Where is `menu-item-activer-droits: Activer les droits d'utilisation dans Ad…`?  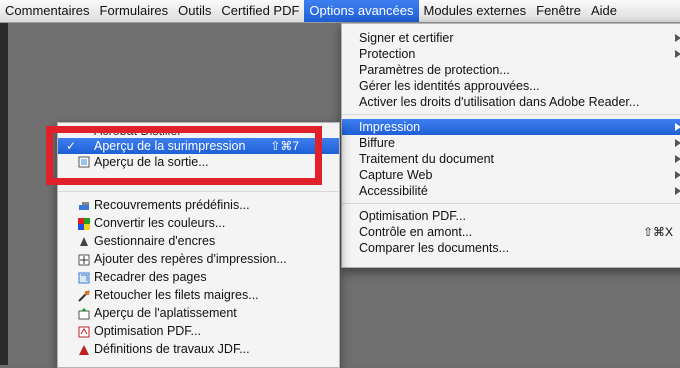
menu-item-activer-droits: Activer les droits d'utilisation dans Ad… is located at coordinates (511, 102).